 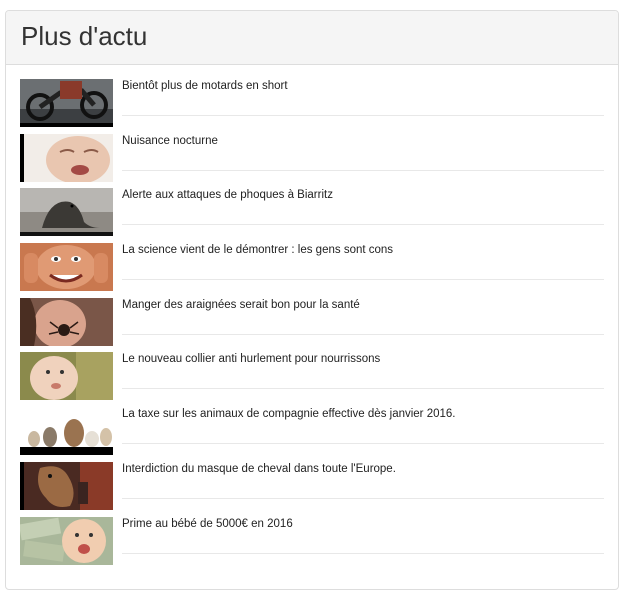 What do you see at coordinates (66, 212) in the screenshot?
I see `seal-thumb` at bounding box center [66, 212].